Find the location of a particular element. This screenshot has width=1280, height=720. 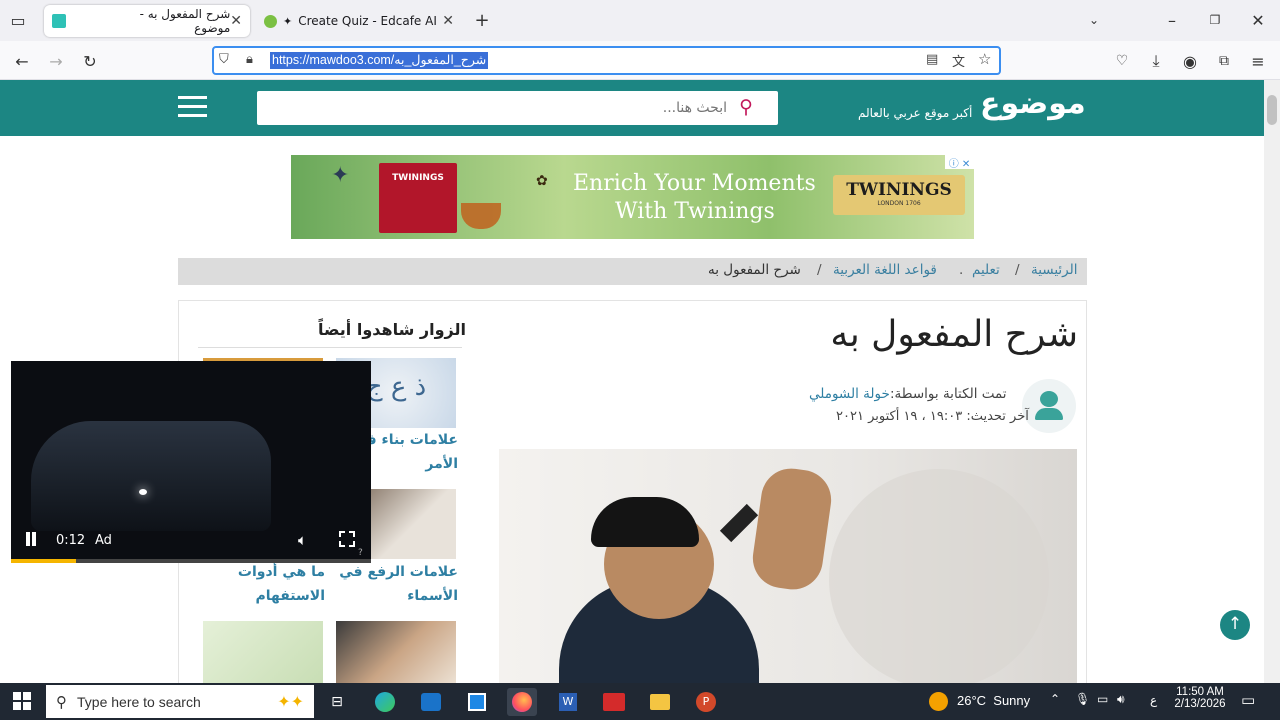

clock: 11:50 AM 2/13/2026 is located at coordinates (1200, 698).